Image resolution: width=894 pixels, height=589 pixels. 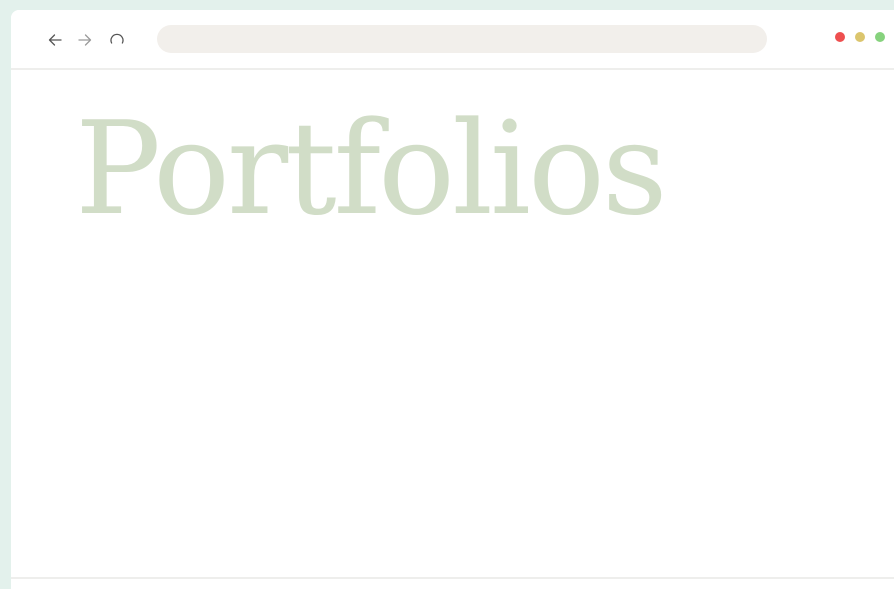 I want to click on forward-button, so click(x=85, y=40).